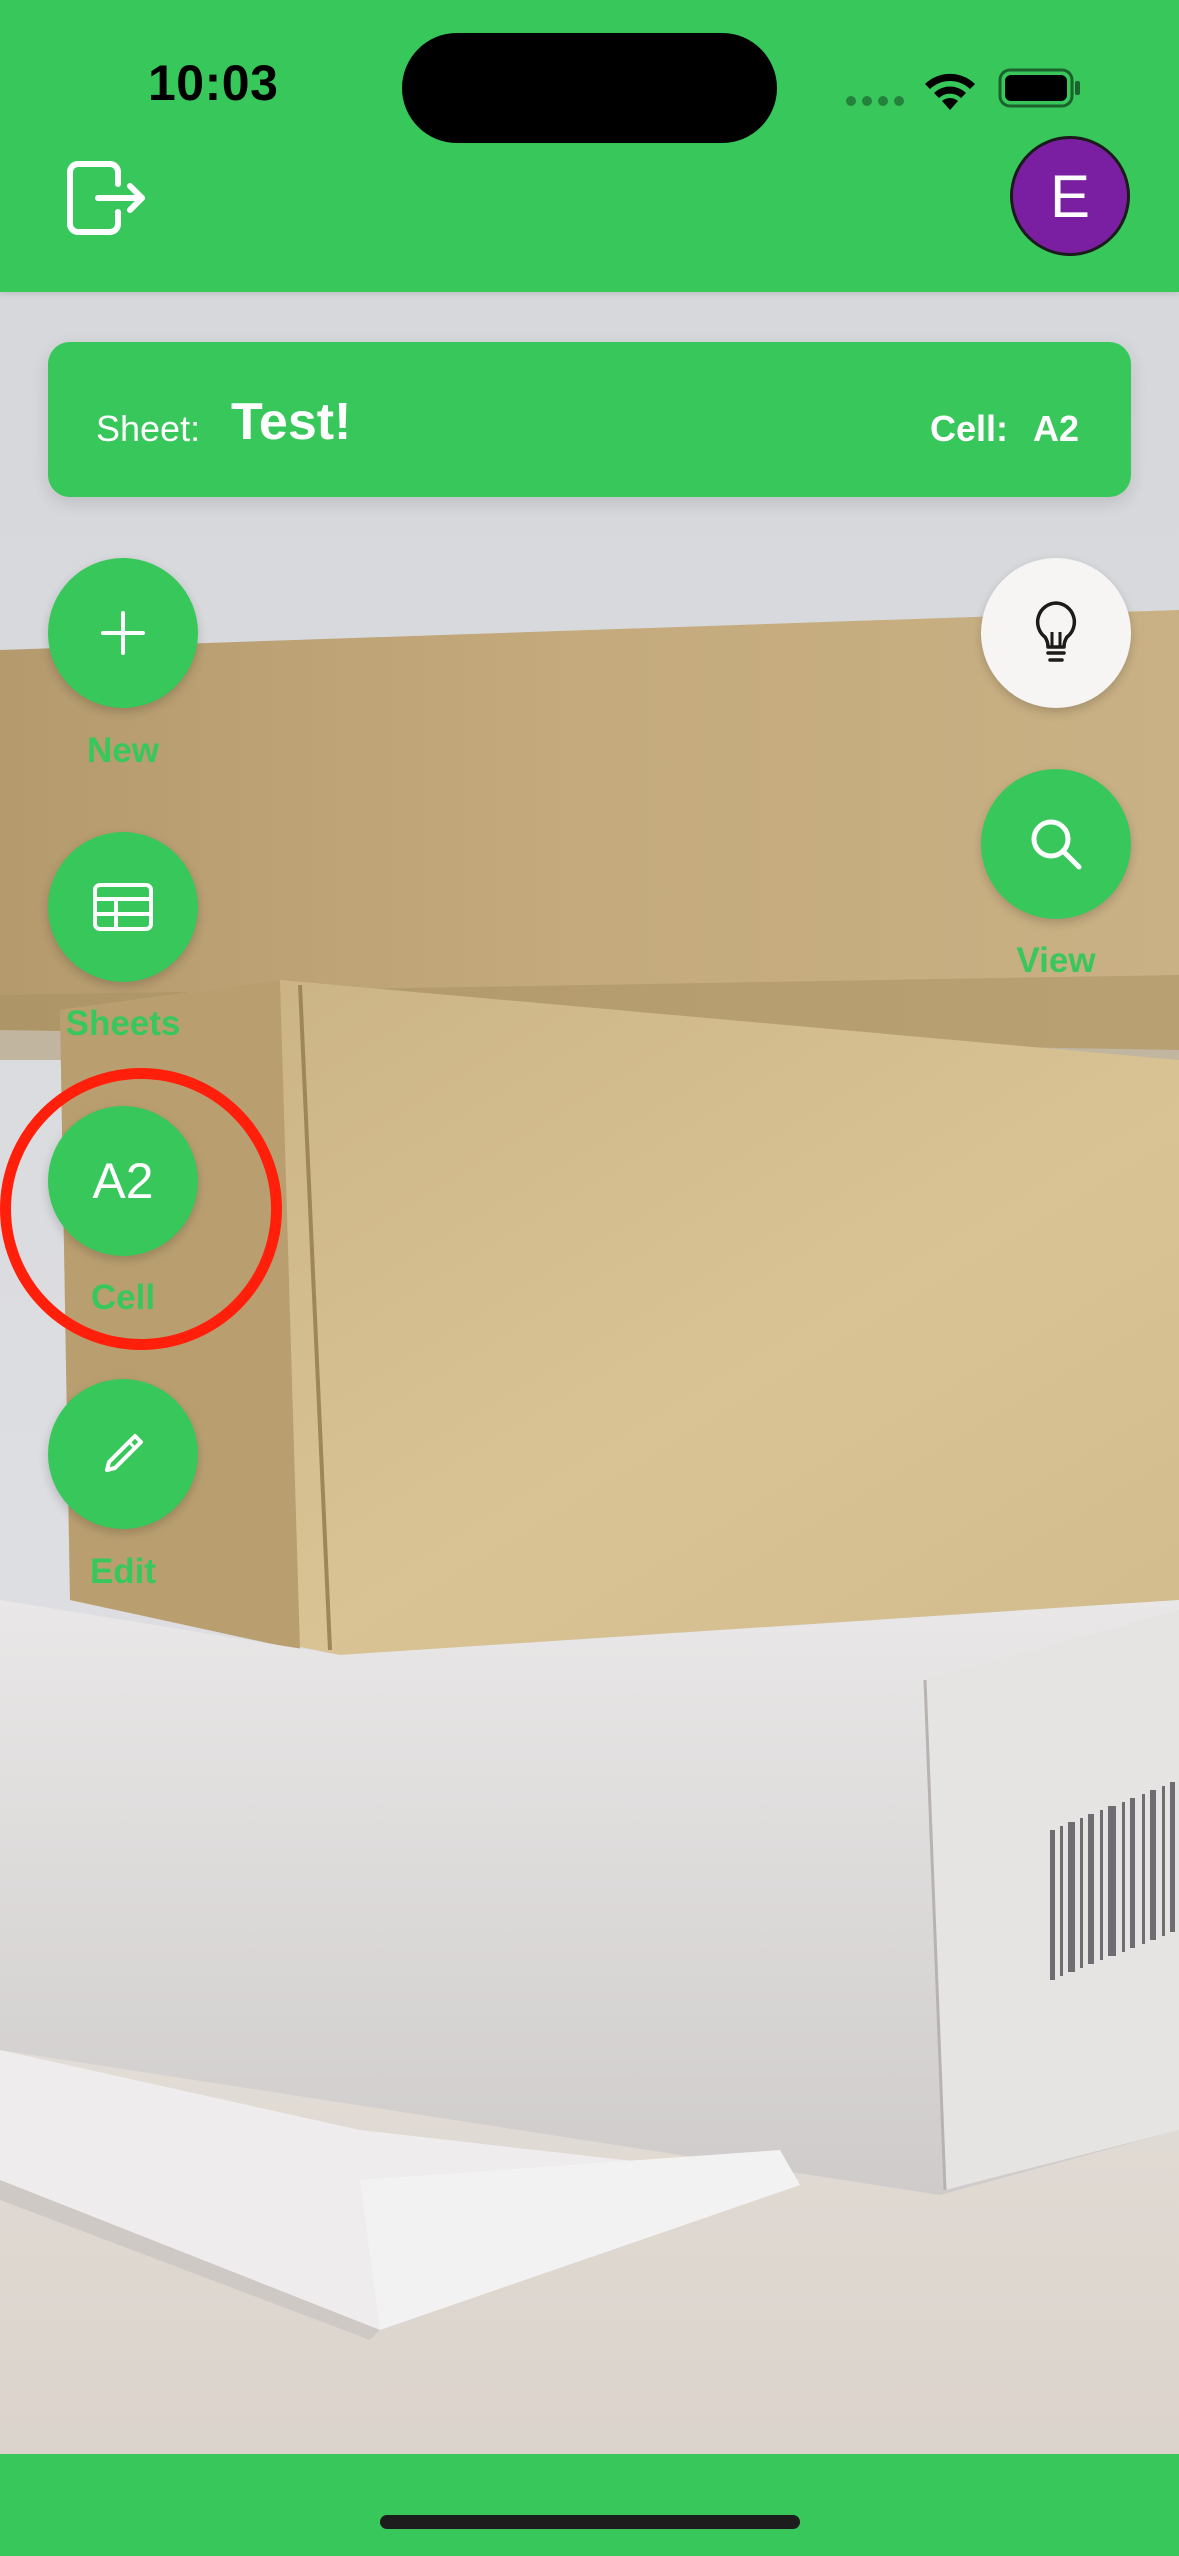 The image size is (1179, 2556). Describe the element at coordinates (148, 428) in the screenshot. I see `sheet-label: Sheet:` at that location.